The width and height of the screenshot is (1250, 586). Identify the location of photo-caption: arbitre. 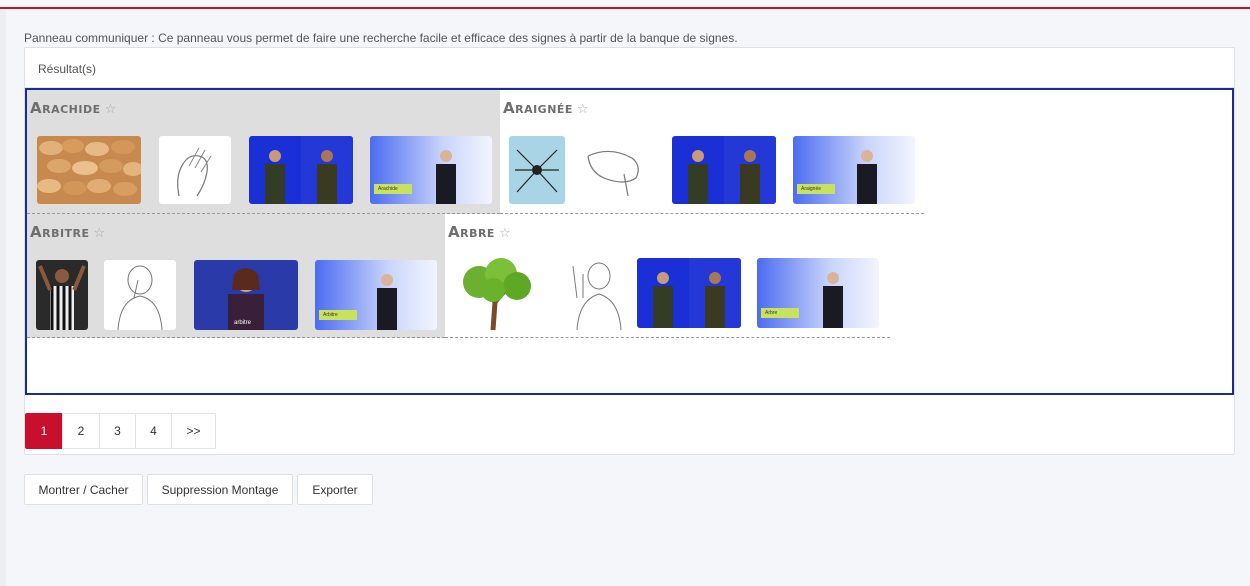
(243, 323).